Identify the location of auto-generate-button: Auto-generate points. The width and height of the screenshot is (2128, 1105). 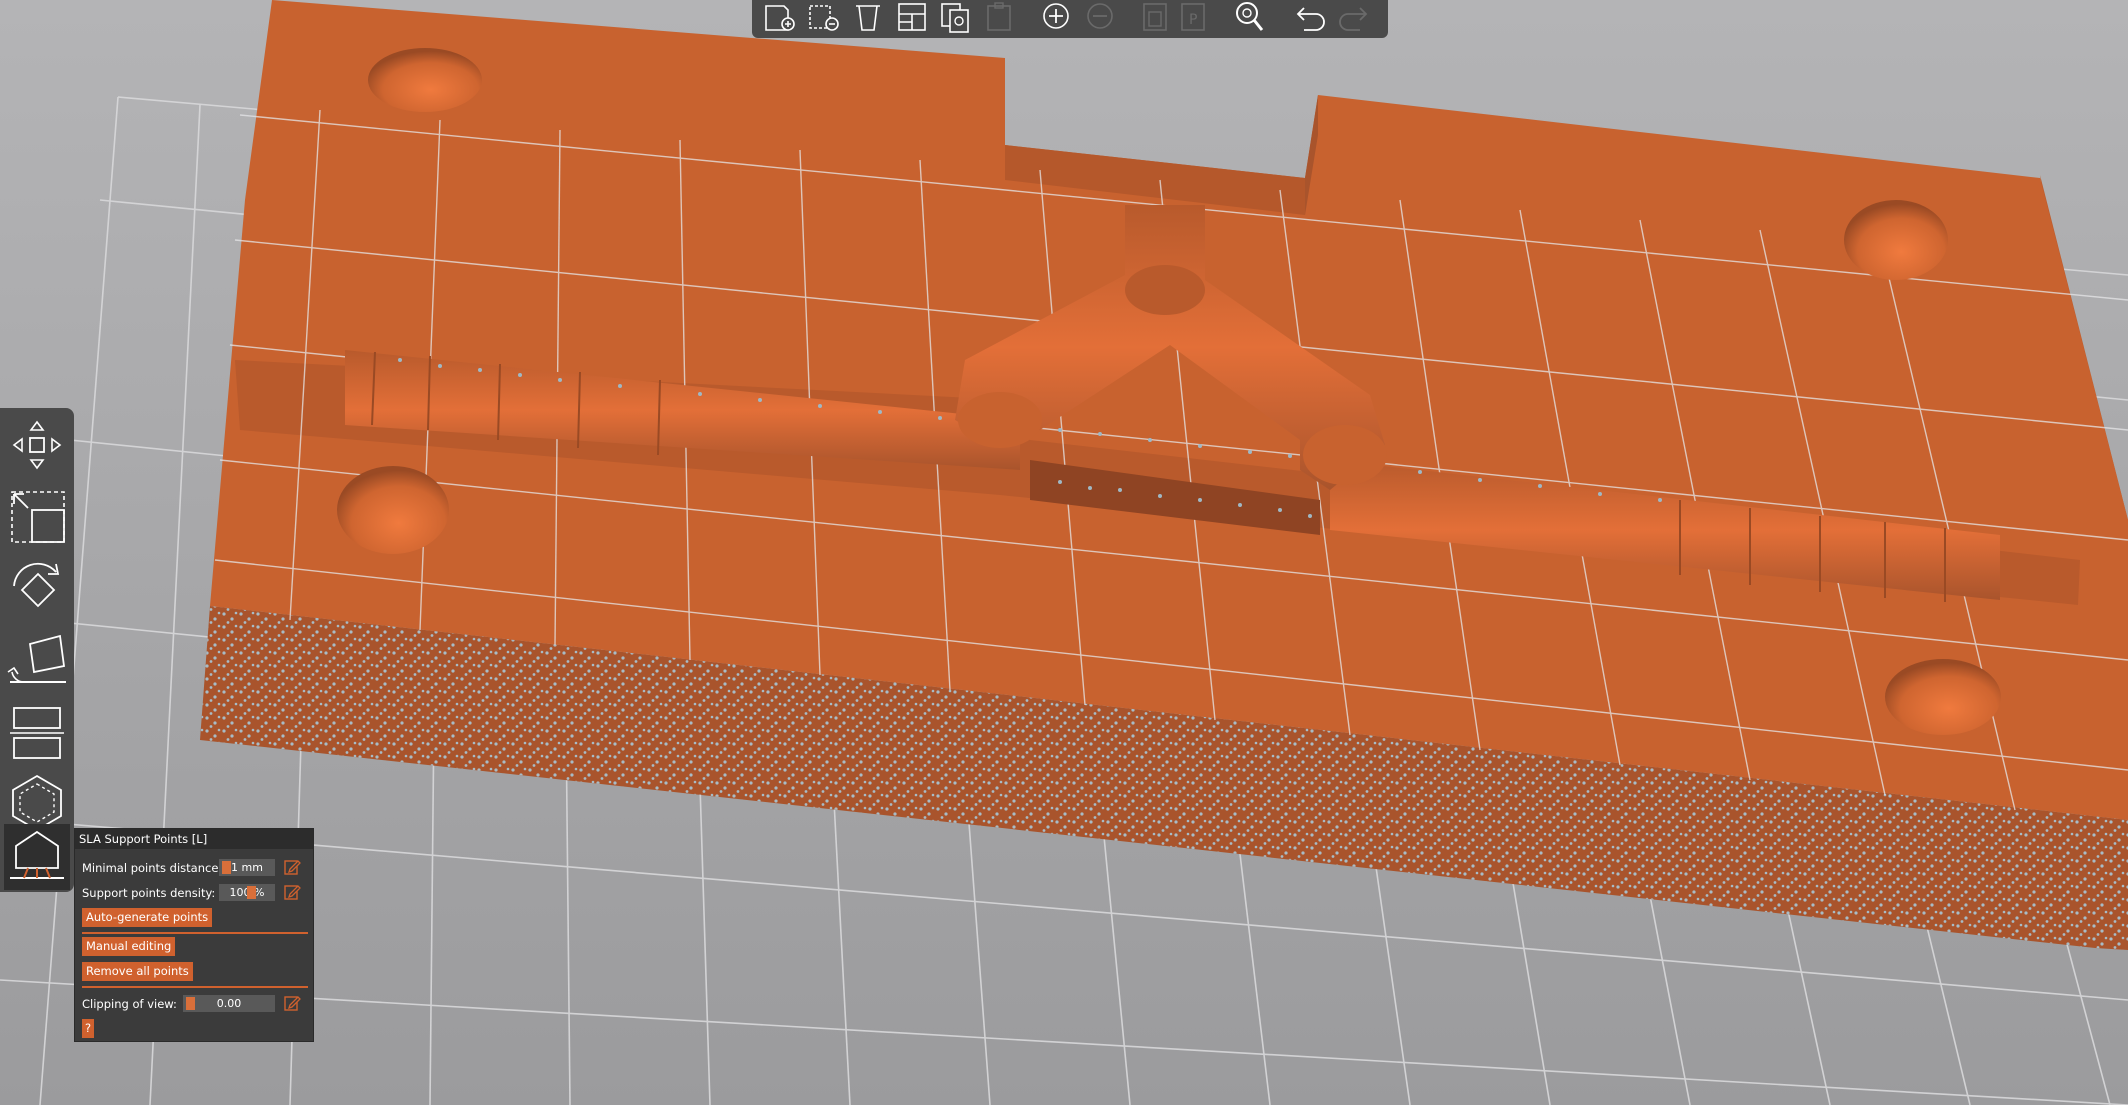
(147, 917).